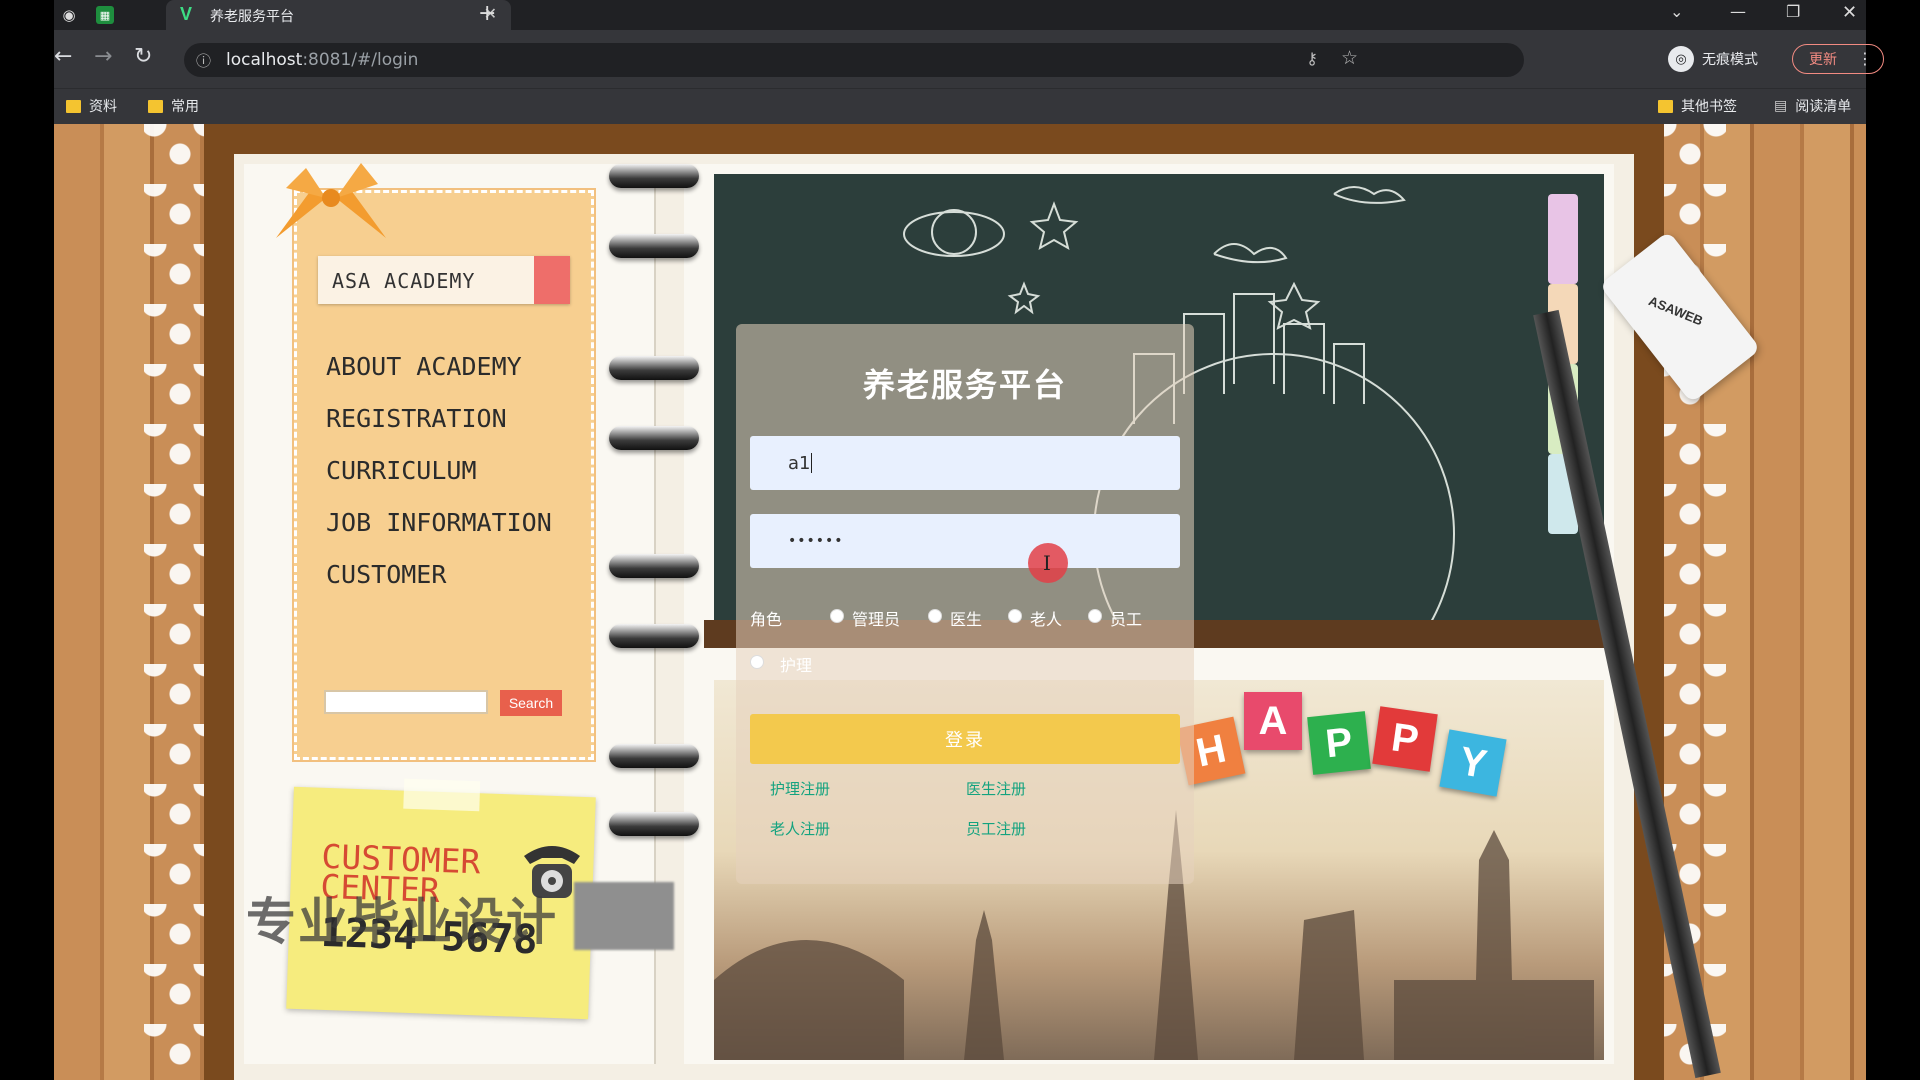 Image resolution: width=1920 pixels, height=1080 pixels. I want to click on role-label-elderly: 老人, so click(1046, 618).